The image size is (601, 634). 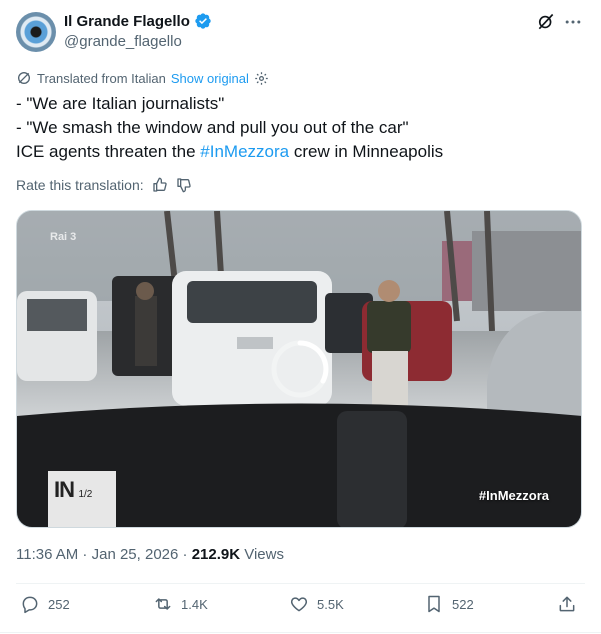 What do you see at coordinates (573, 22) in the screenshot?
I see `more-options-icon` at bounding box center [573, 22].